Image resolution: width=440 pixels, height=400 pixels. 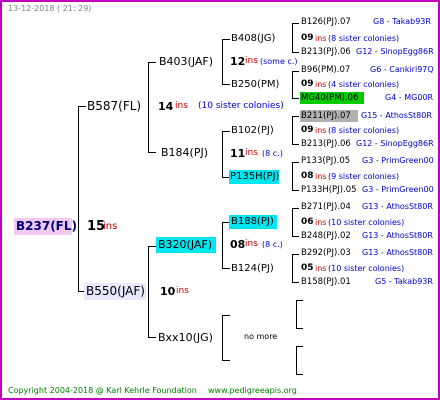 I want to click on g2-node-name-3: B320(JAF), so click(x=185, y=244).